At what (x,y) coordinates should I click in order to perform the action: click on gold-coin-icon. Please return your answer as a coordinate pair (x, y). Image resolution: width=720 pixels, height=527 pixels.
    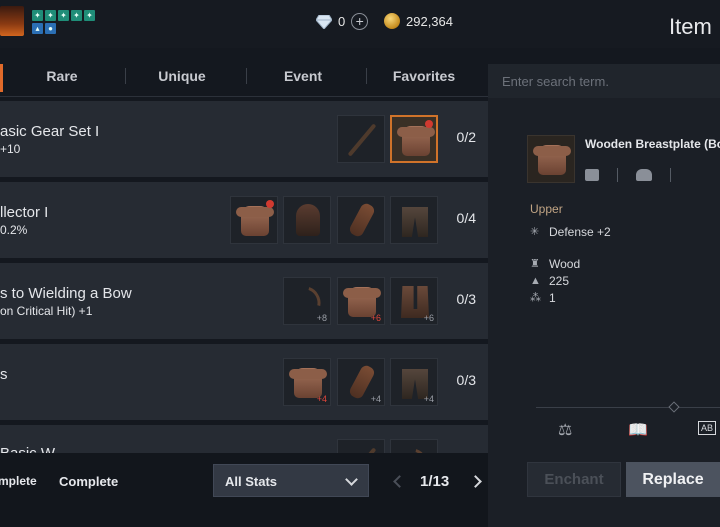
    Looking at the image, I should click on (392, 21).